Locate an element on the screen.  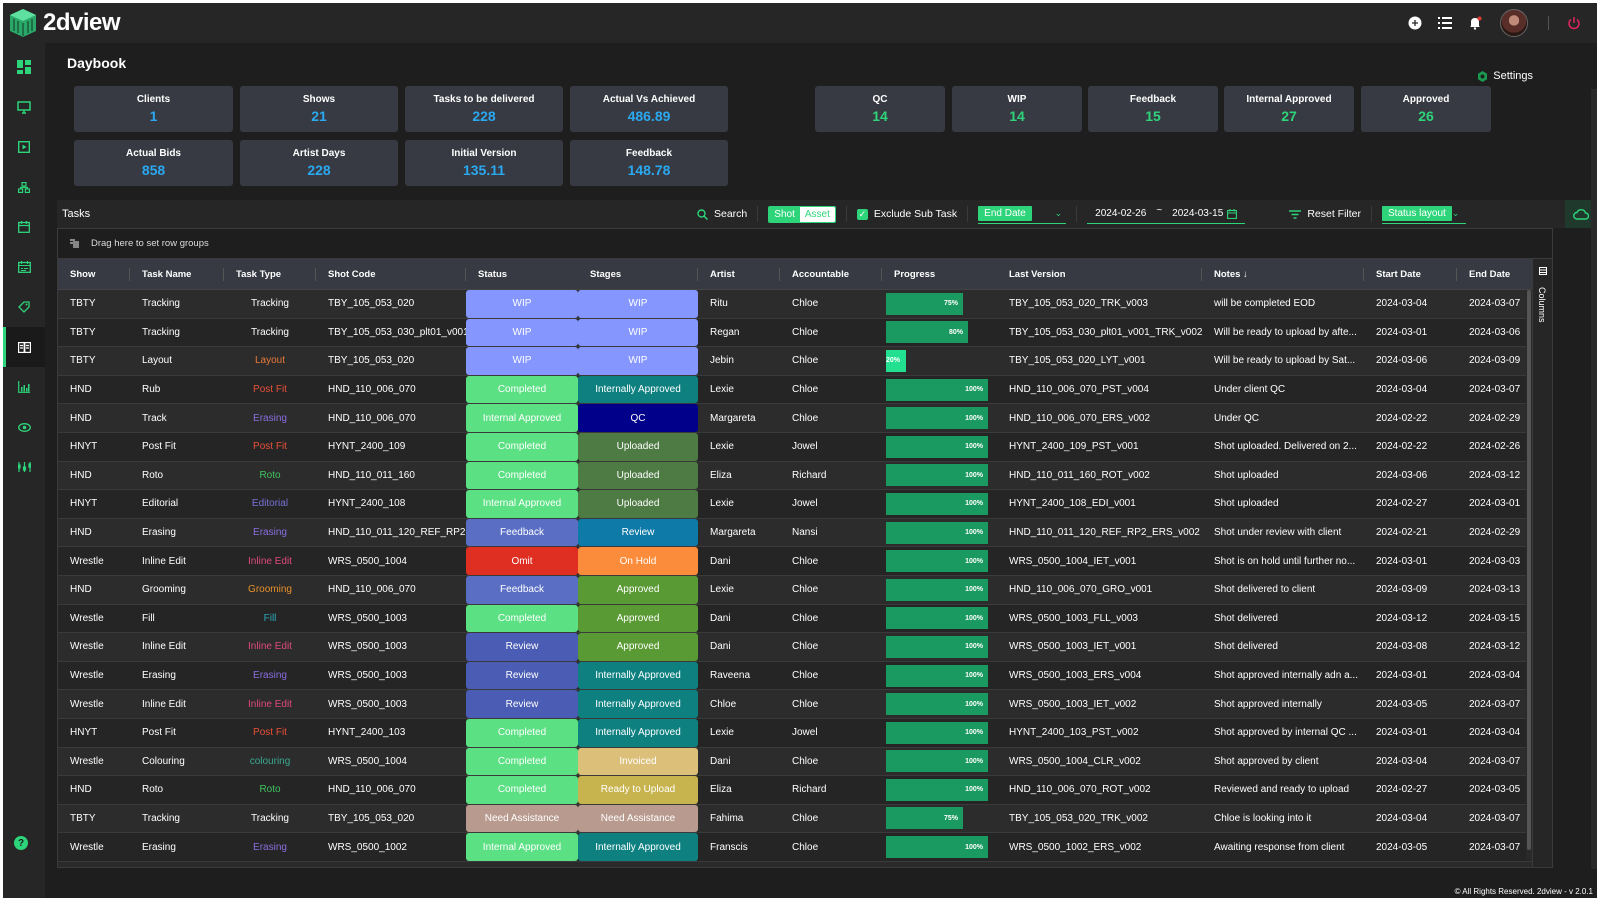
column-header-end-date: End Date is located at coordinates (1494, 274).